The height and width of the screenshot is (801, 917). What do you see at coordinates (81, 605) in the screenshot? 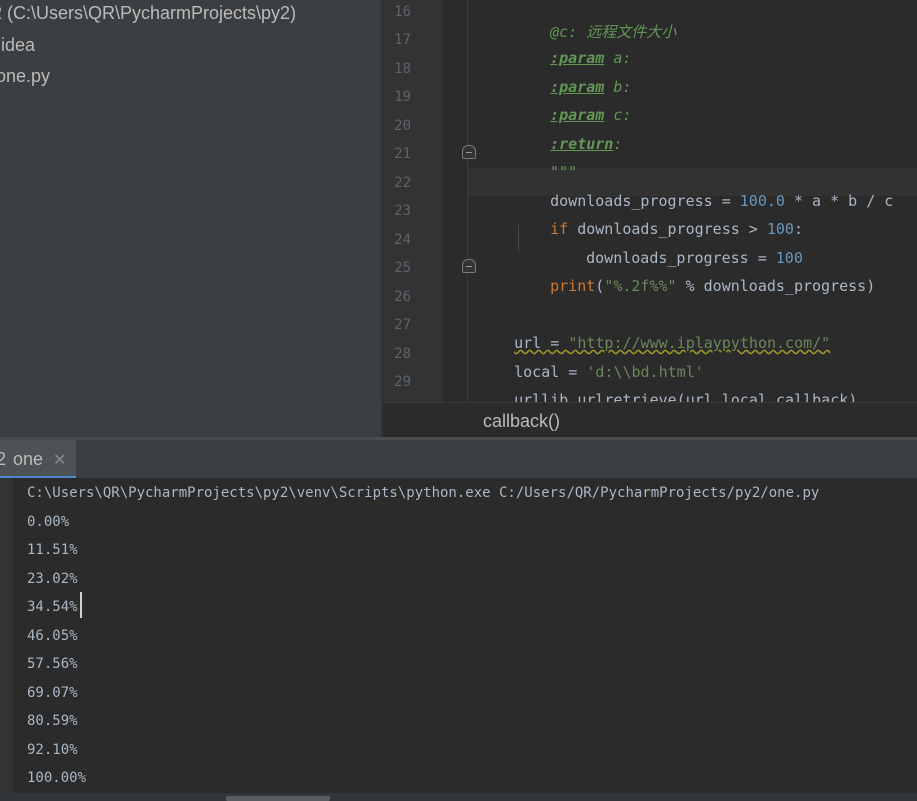
I see `text-caret` at bounding box center [81, 605].